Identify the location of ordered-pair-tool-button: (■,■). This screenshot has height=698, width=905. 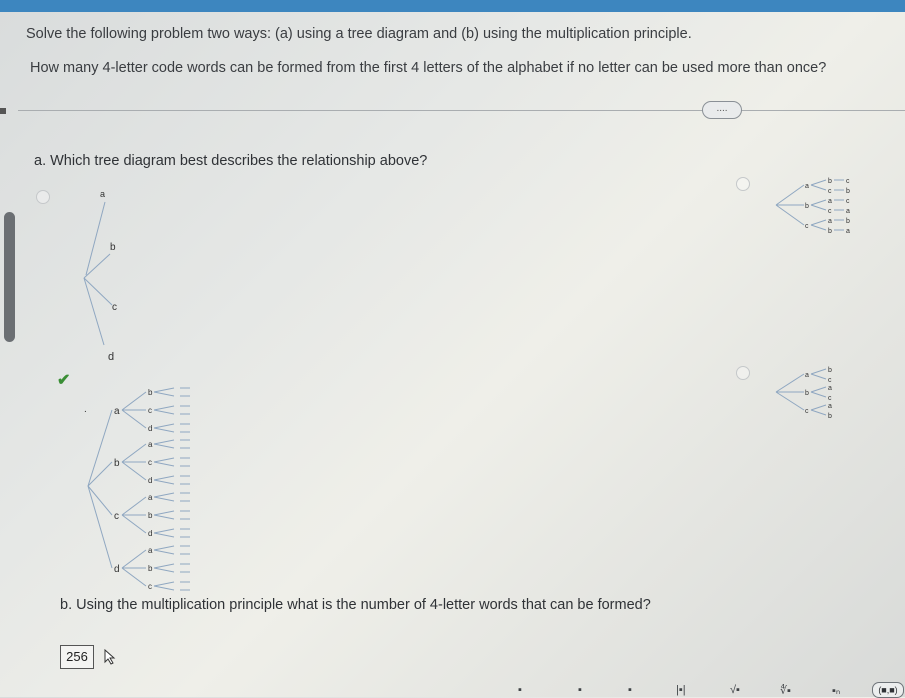
(888, 690).